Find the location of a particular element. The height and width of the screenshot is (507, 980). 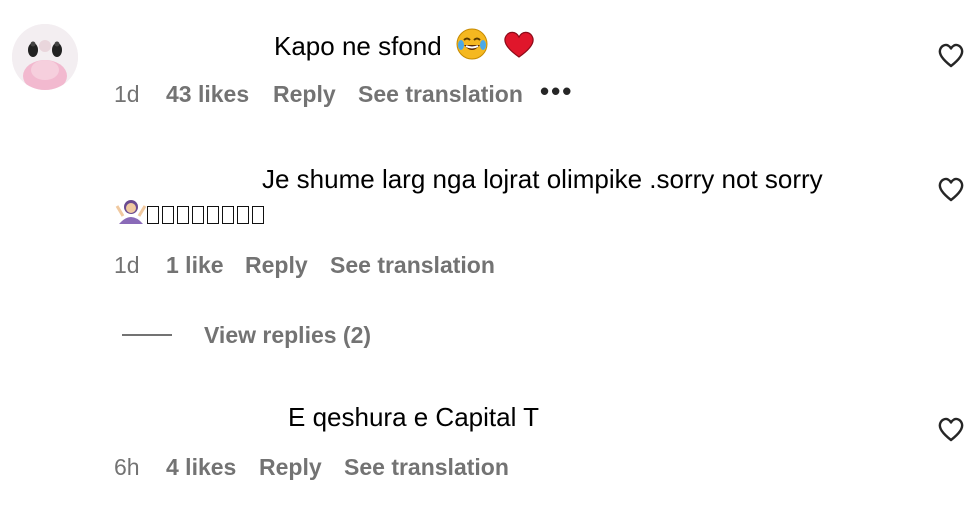

comment-text: E qeshura e Capital T is located at coordinates (413, 417).